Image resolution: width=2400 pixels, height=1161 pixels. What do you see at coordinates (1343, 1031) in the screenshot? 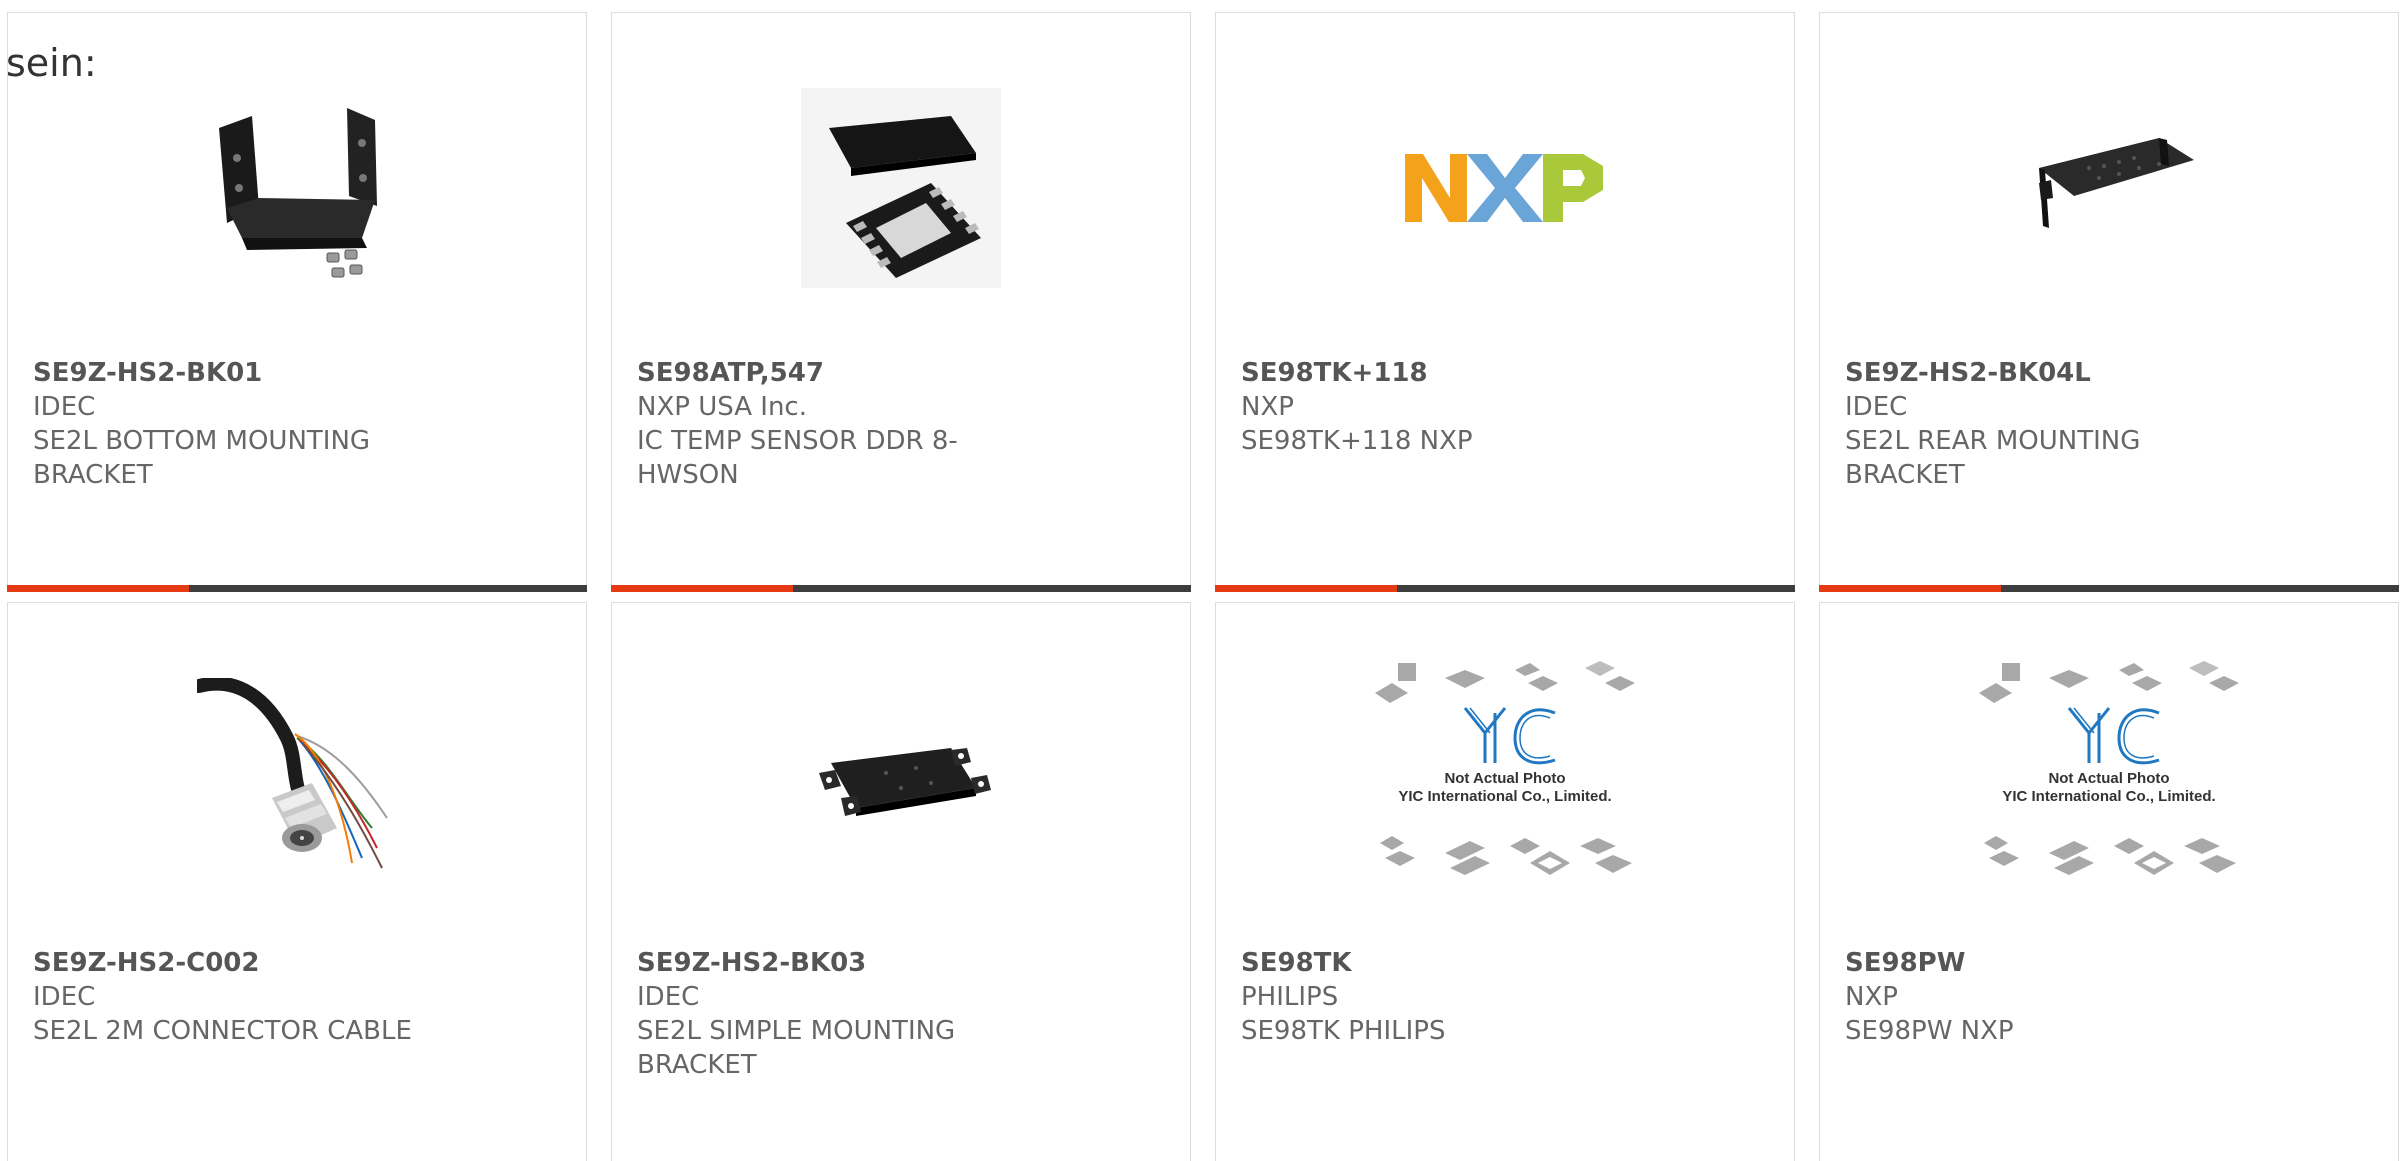
I see `description: SE98TK PHILIPS` at bounding box center [1343, 1031].